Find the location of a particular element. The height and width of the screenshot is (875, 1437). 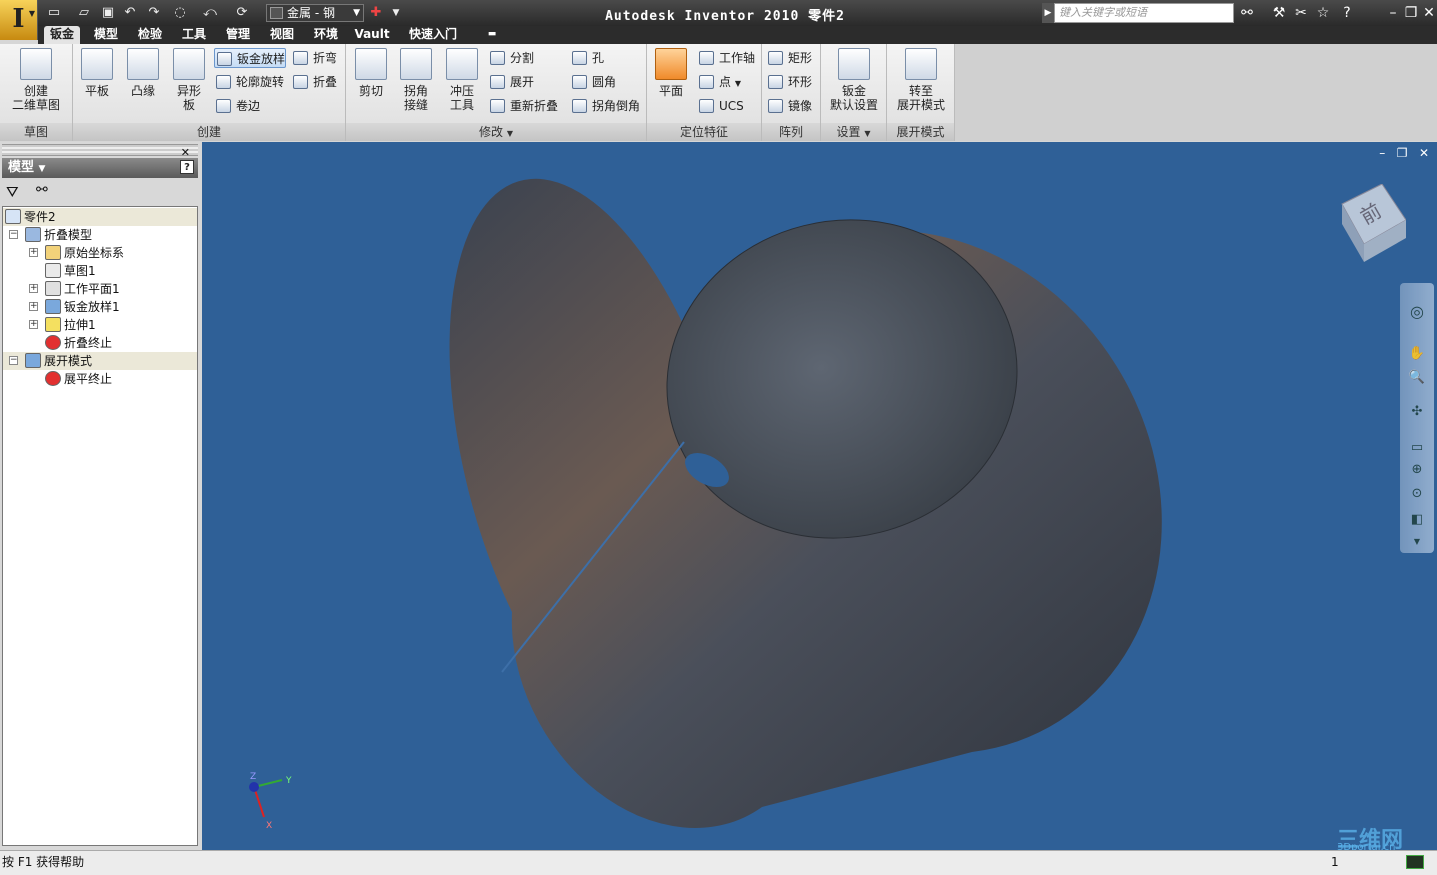

tab-view: 视图 is located at coordinates (282, 35).